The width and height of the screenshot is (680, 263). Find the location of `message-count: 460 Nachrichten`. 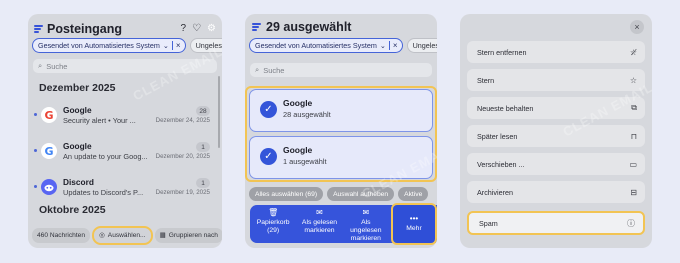

message-count: 460 Nachrichten is located at coordinates (61, 235).